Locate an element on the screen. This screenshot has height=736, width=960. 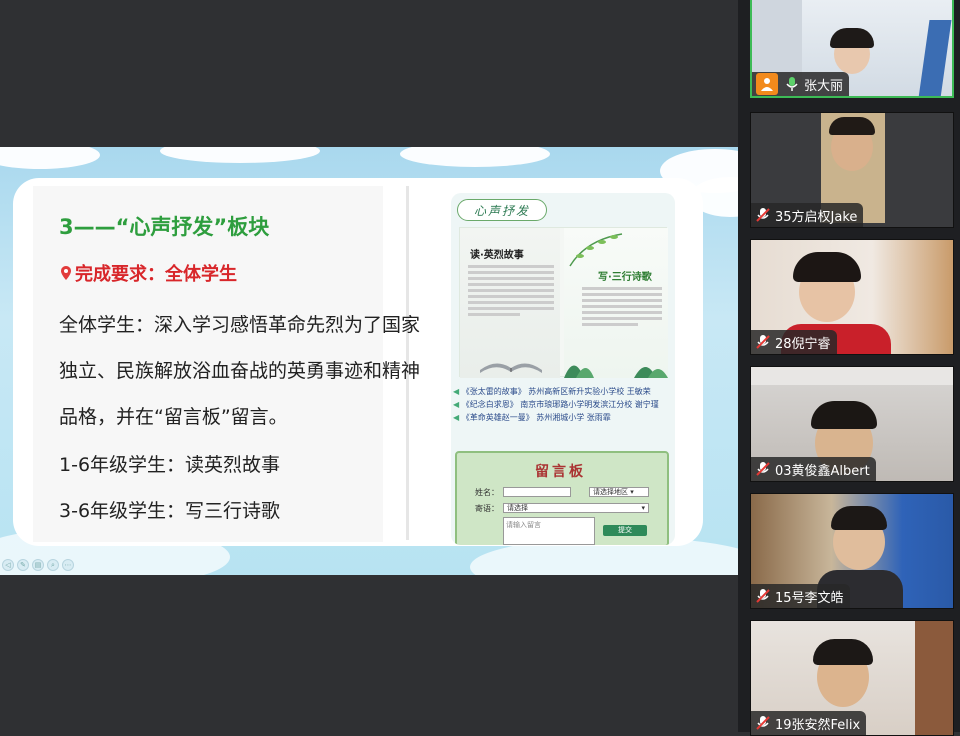
participant-label: 15号李文皓 is located at coordinates (800, 596).